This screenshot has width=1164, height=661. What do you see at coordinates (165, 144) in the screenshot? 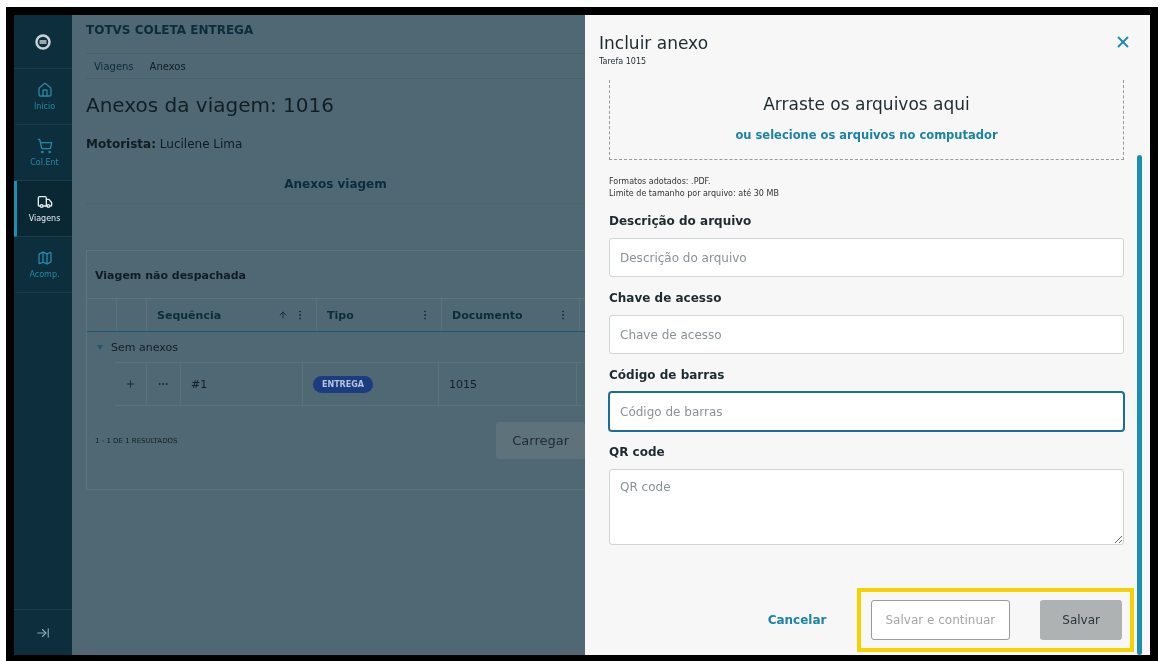
I see `driver-name: Motorista: Lucilene Lima` at bounding box center [165, 144].